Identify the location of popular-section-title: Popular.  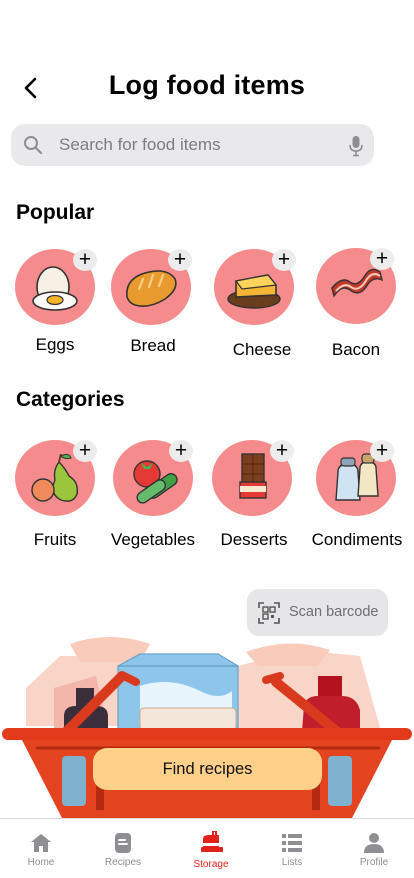
(55, 212).